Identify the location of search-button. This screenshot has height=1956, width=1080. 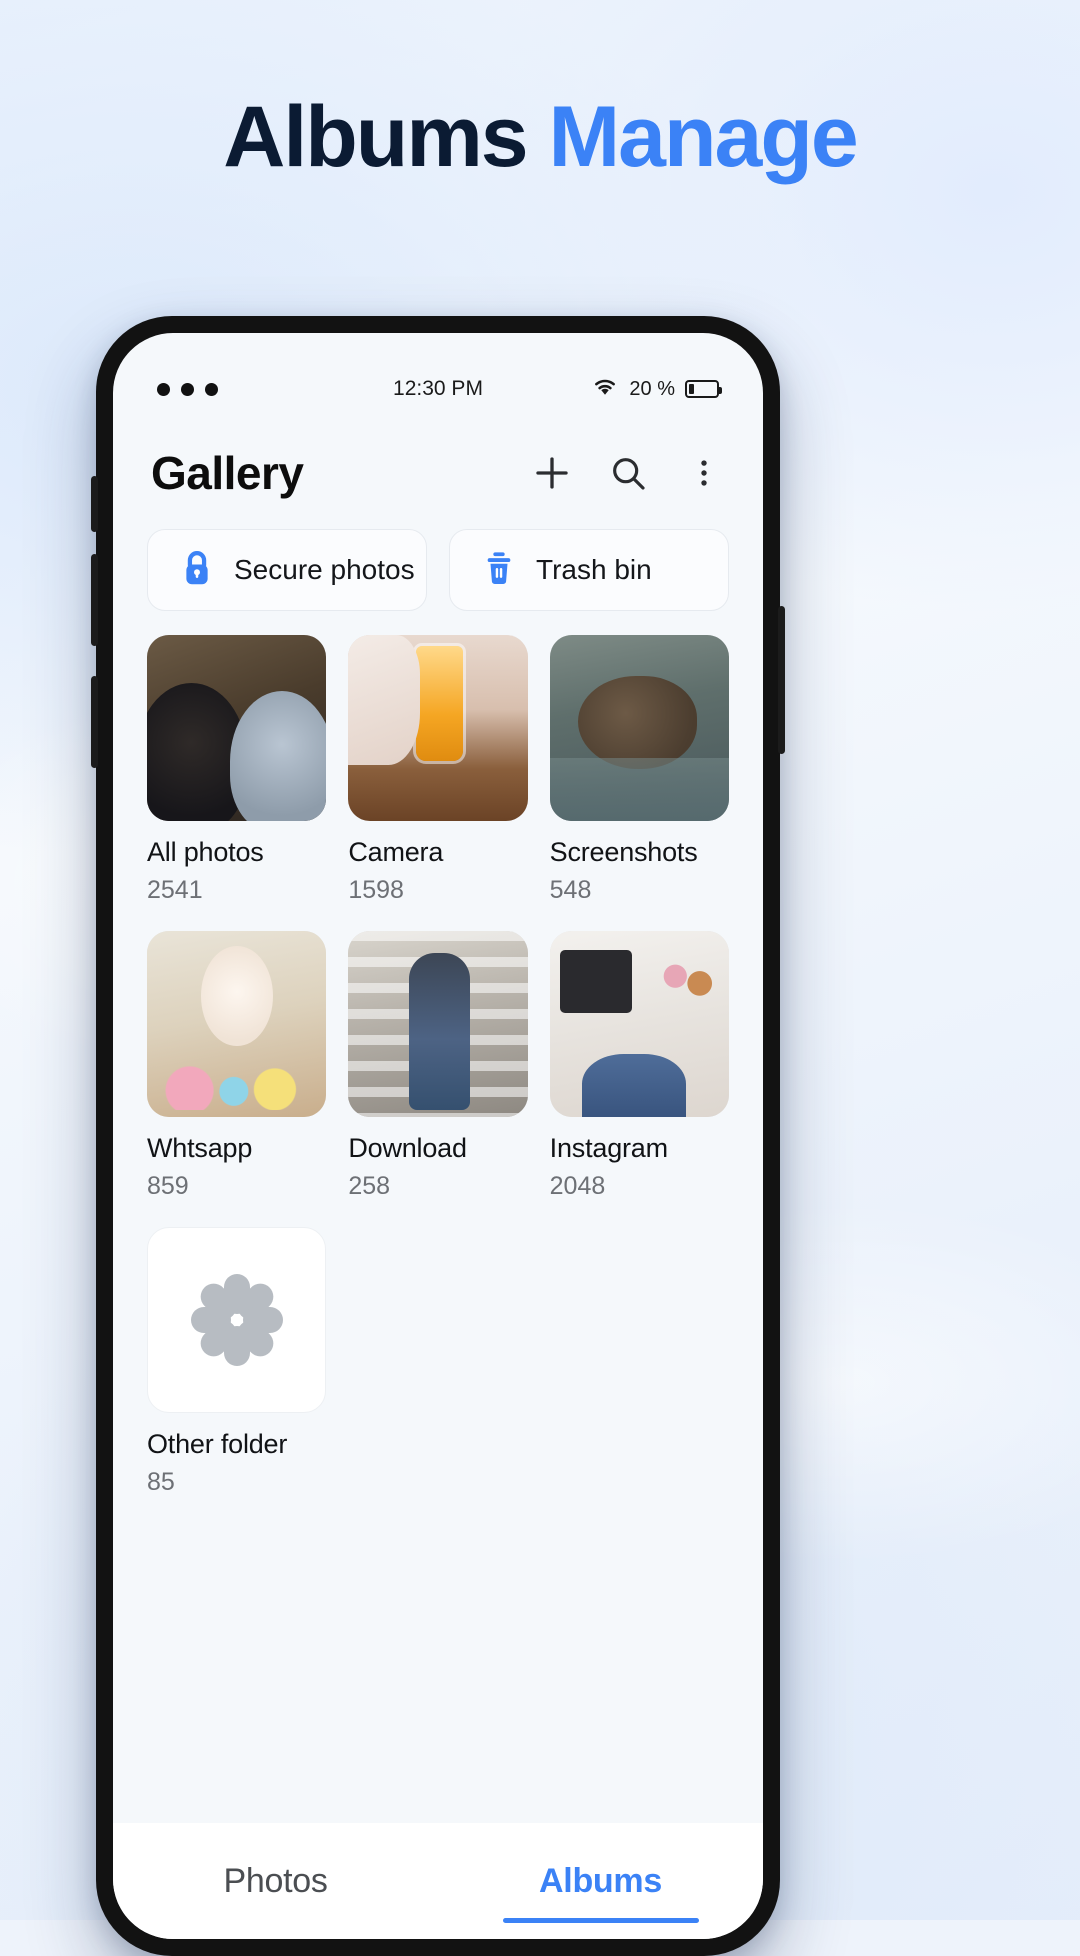
(628, 473).